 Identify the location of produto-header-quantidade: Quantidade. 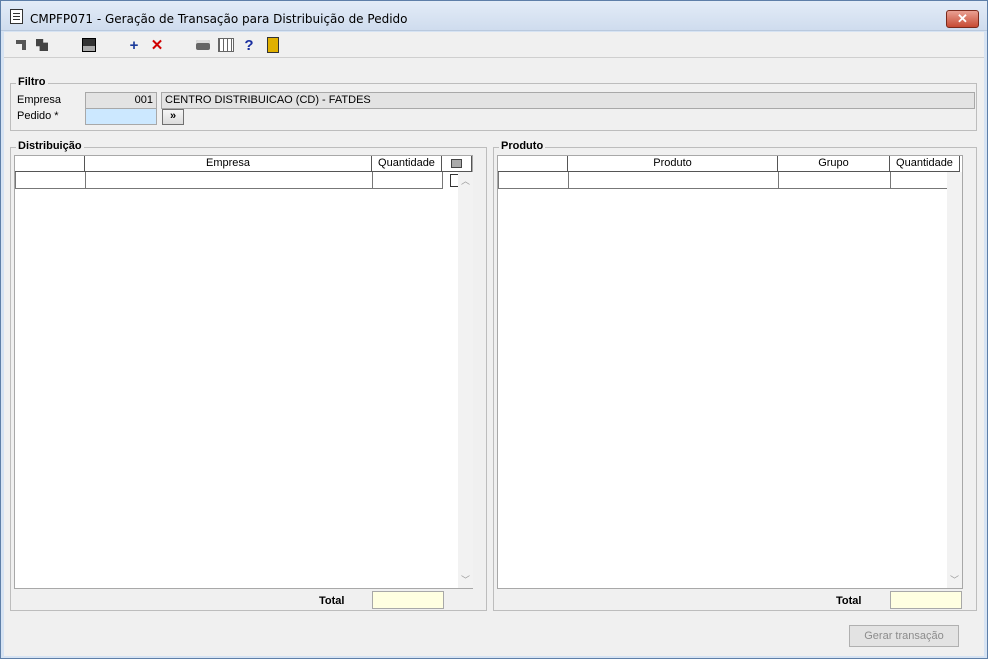
(925, 164).